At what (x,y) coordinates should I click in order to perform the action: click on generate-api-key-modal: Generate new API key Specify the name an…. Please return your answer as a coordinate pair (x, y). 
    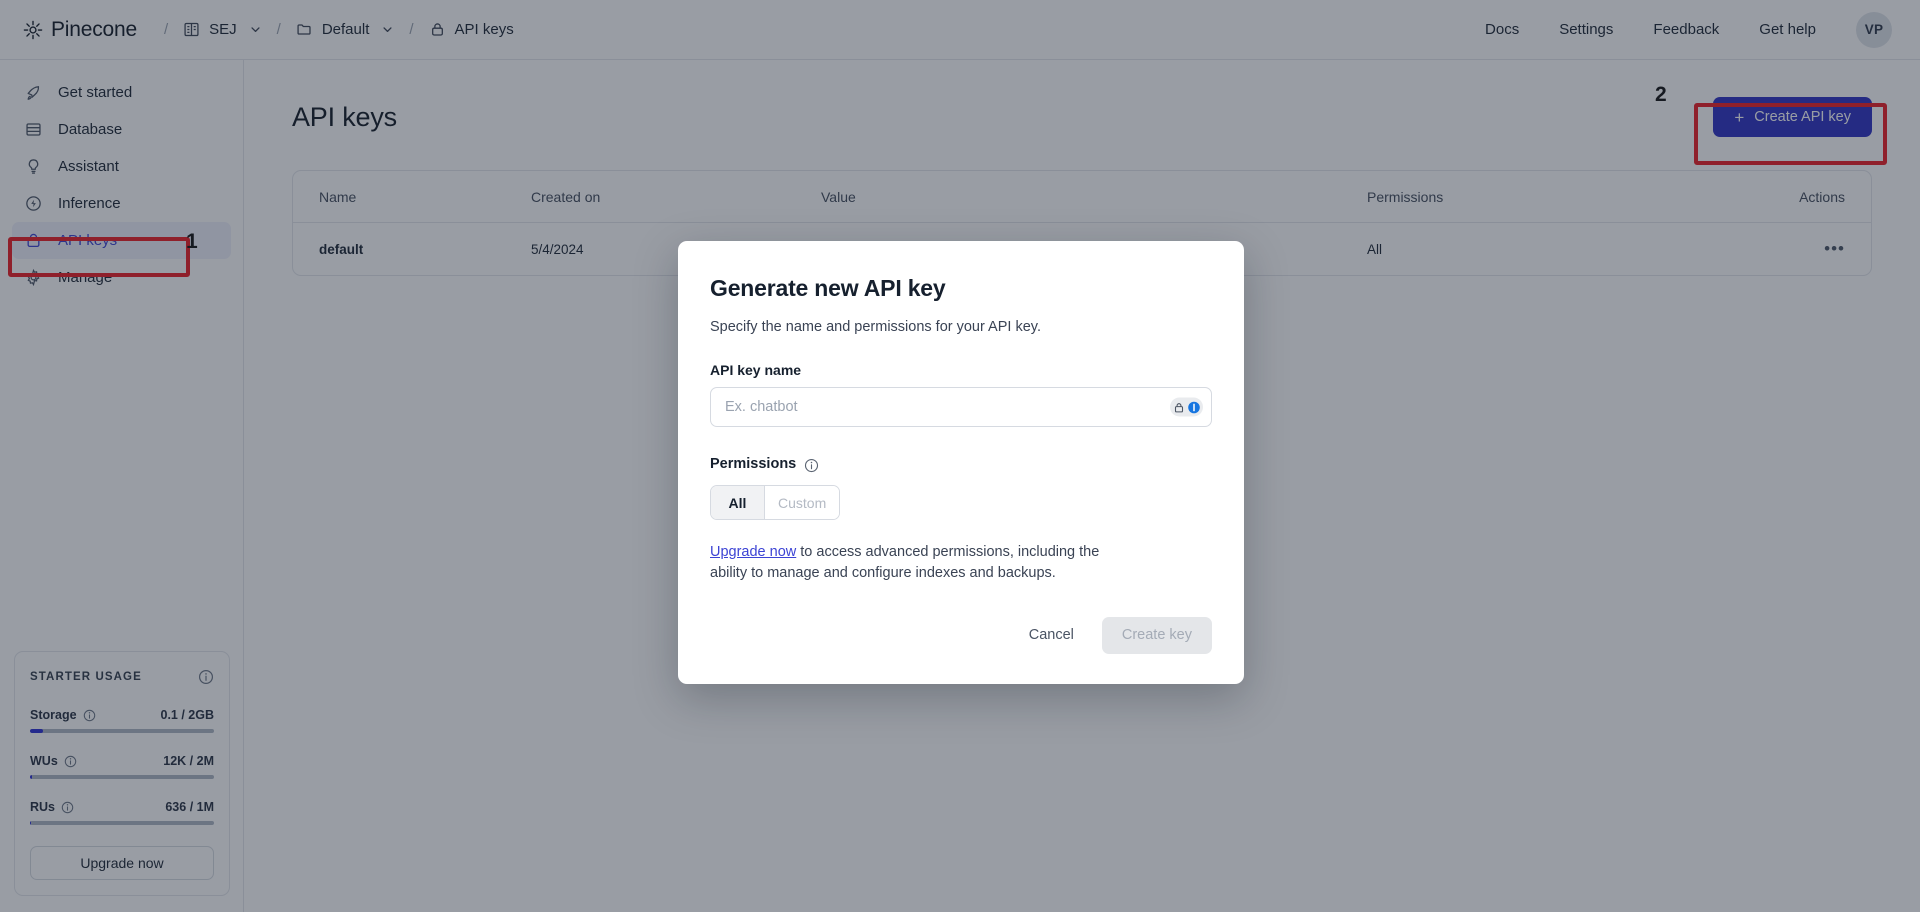
    Looking at the image, I should click on (961, 462).